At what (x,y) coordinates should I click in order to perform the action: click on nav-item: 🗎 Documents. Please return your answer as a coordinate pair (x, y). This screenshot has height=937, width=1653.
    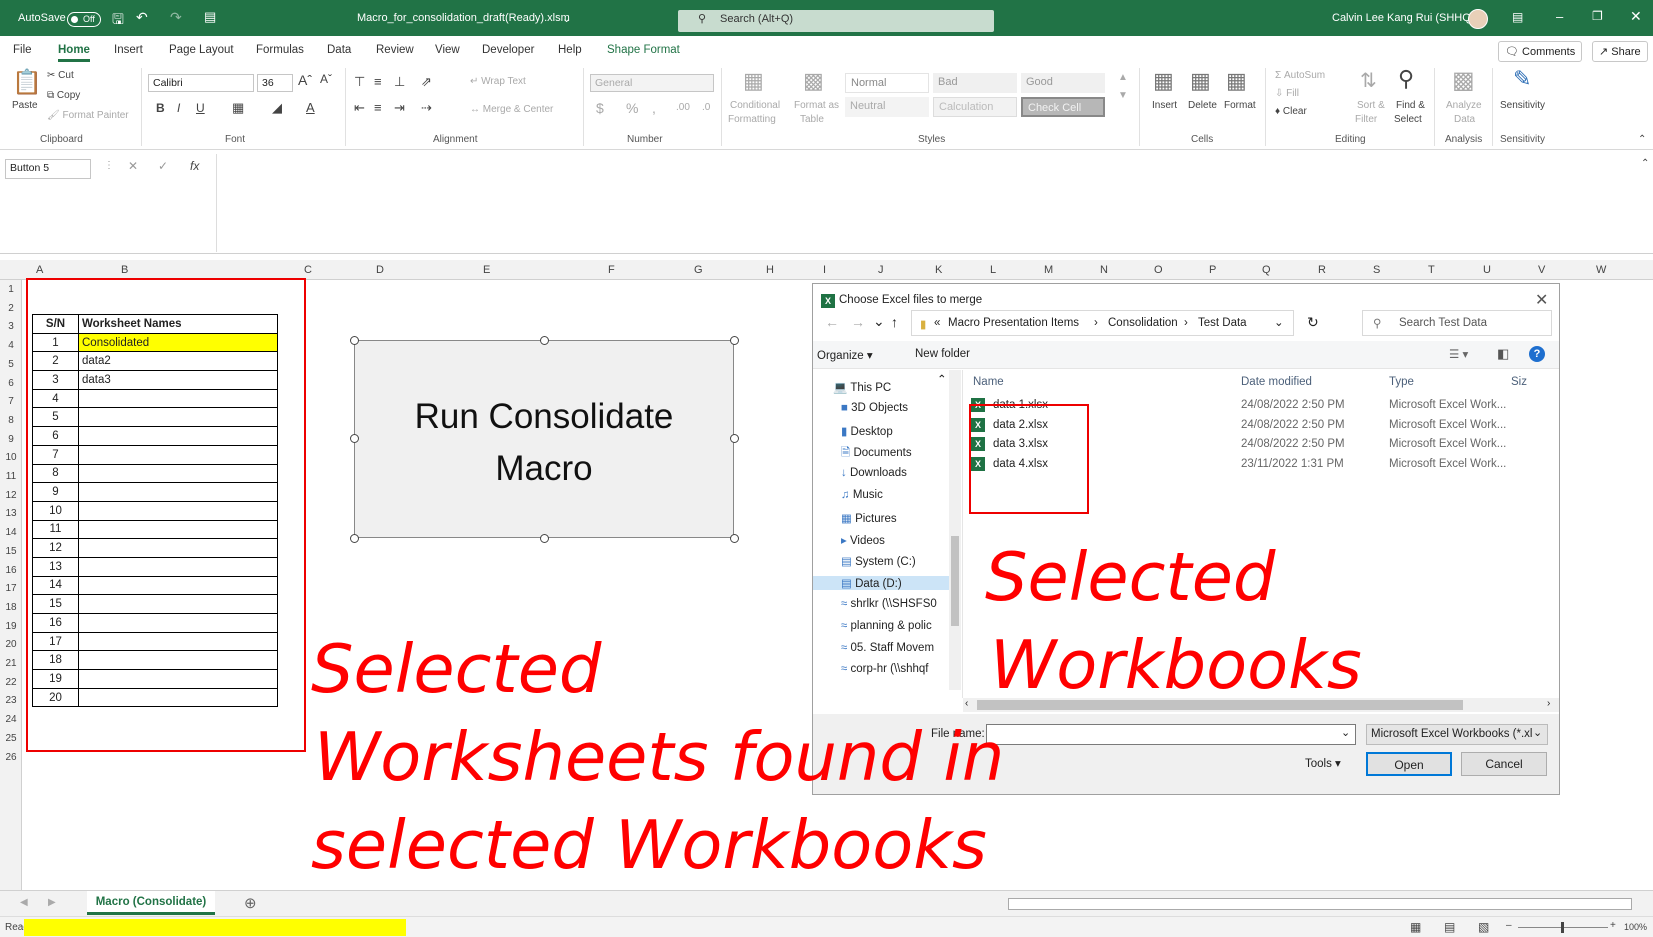
    Looking at the image, I should click on (876, 454).